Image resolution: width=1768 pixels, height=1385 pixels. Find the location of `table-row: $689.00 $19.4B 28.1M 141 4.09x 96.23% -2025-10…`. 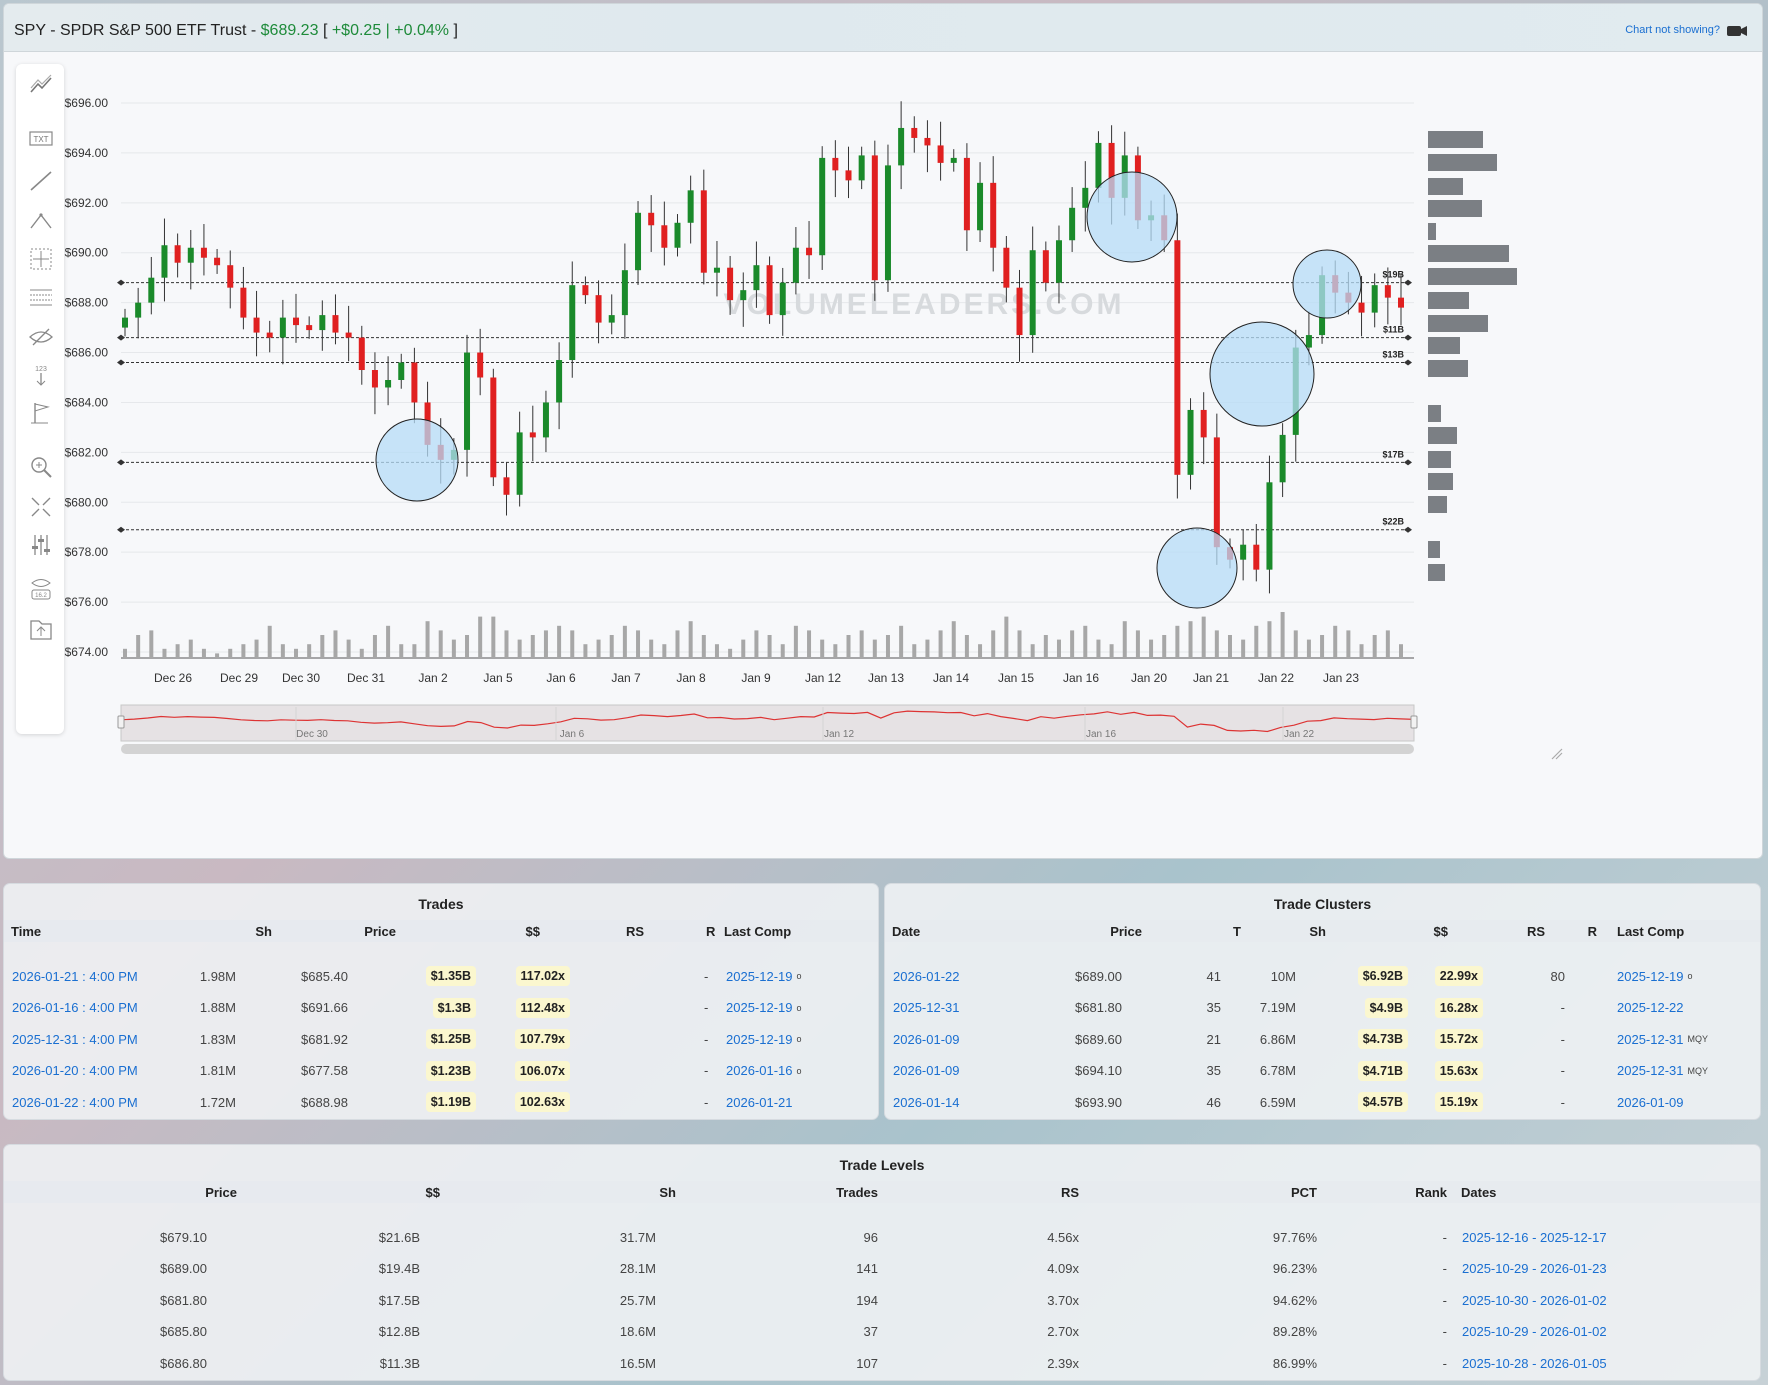

table-row: $689.00 $19.4B 28.1M 141 4.09x 96.23% -2025-10… is located at coordinates (882, 1269).